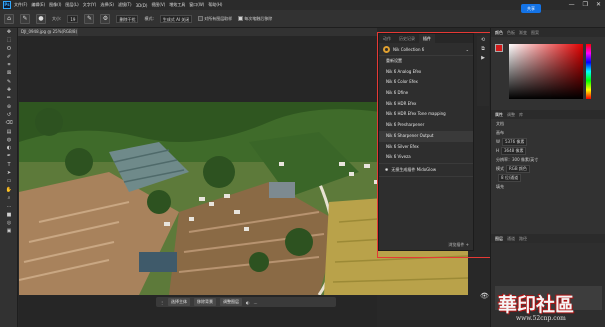 The height and width of the screenshot is (327, 605). I want to click on photoshop-logo: Ps, so click(7, 5).